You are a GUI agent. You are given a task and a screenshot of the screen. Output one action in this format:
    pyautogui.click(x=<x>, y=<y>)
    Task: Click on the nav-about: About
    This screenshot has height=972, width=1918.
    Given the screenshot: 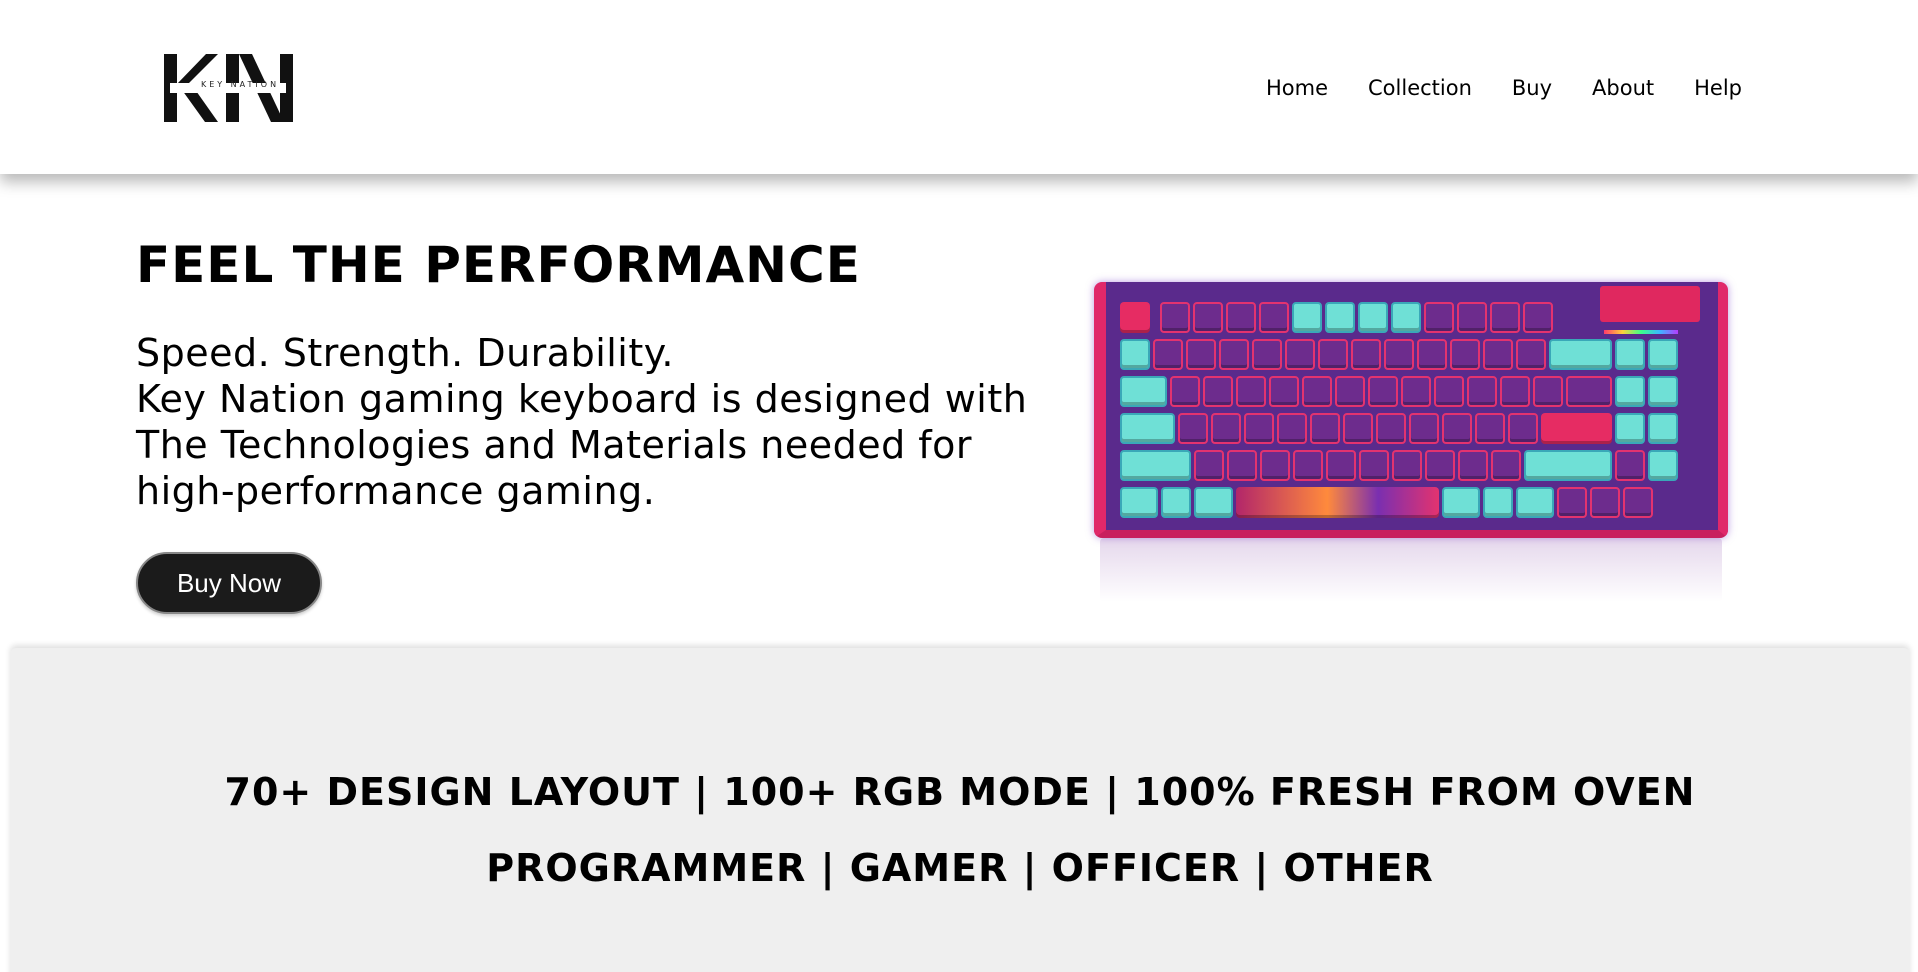 What is the action you would take?
    pyautogui.click(x=1623, y=88)
    